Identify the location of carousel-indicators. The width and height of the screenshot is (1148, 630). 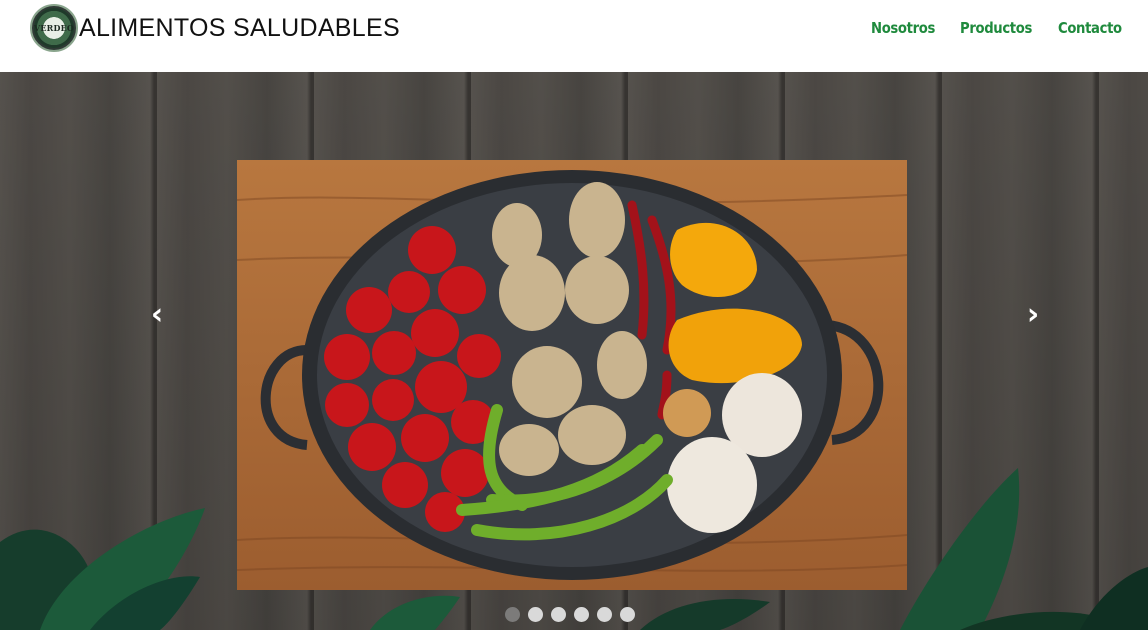
(570, 614).